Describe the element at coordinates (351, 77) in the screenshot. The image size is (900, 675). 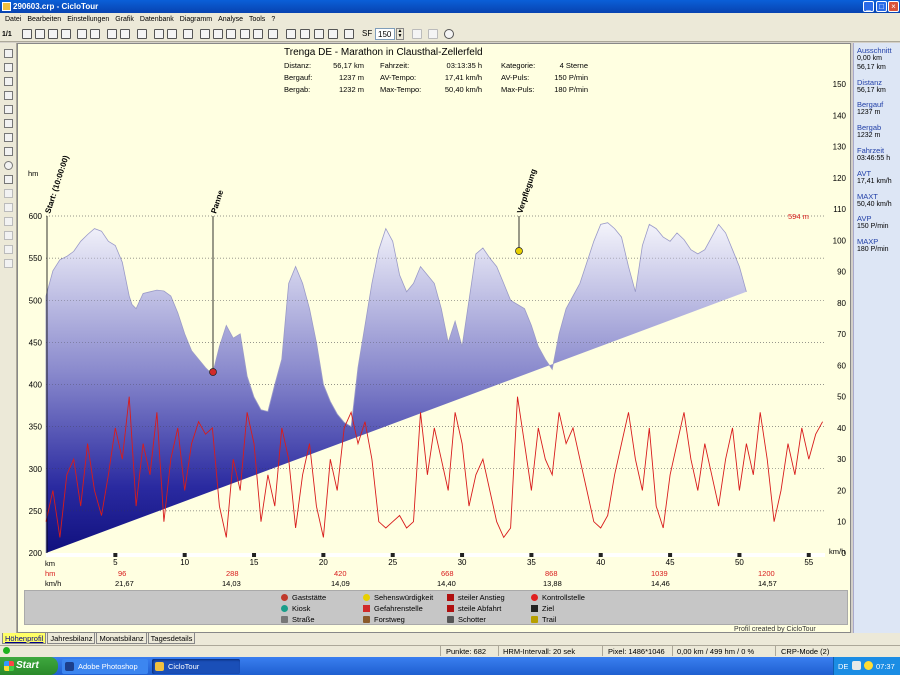
I see `stat-value: 1237 m` at that location.